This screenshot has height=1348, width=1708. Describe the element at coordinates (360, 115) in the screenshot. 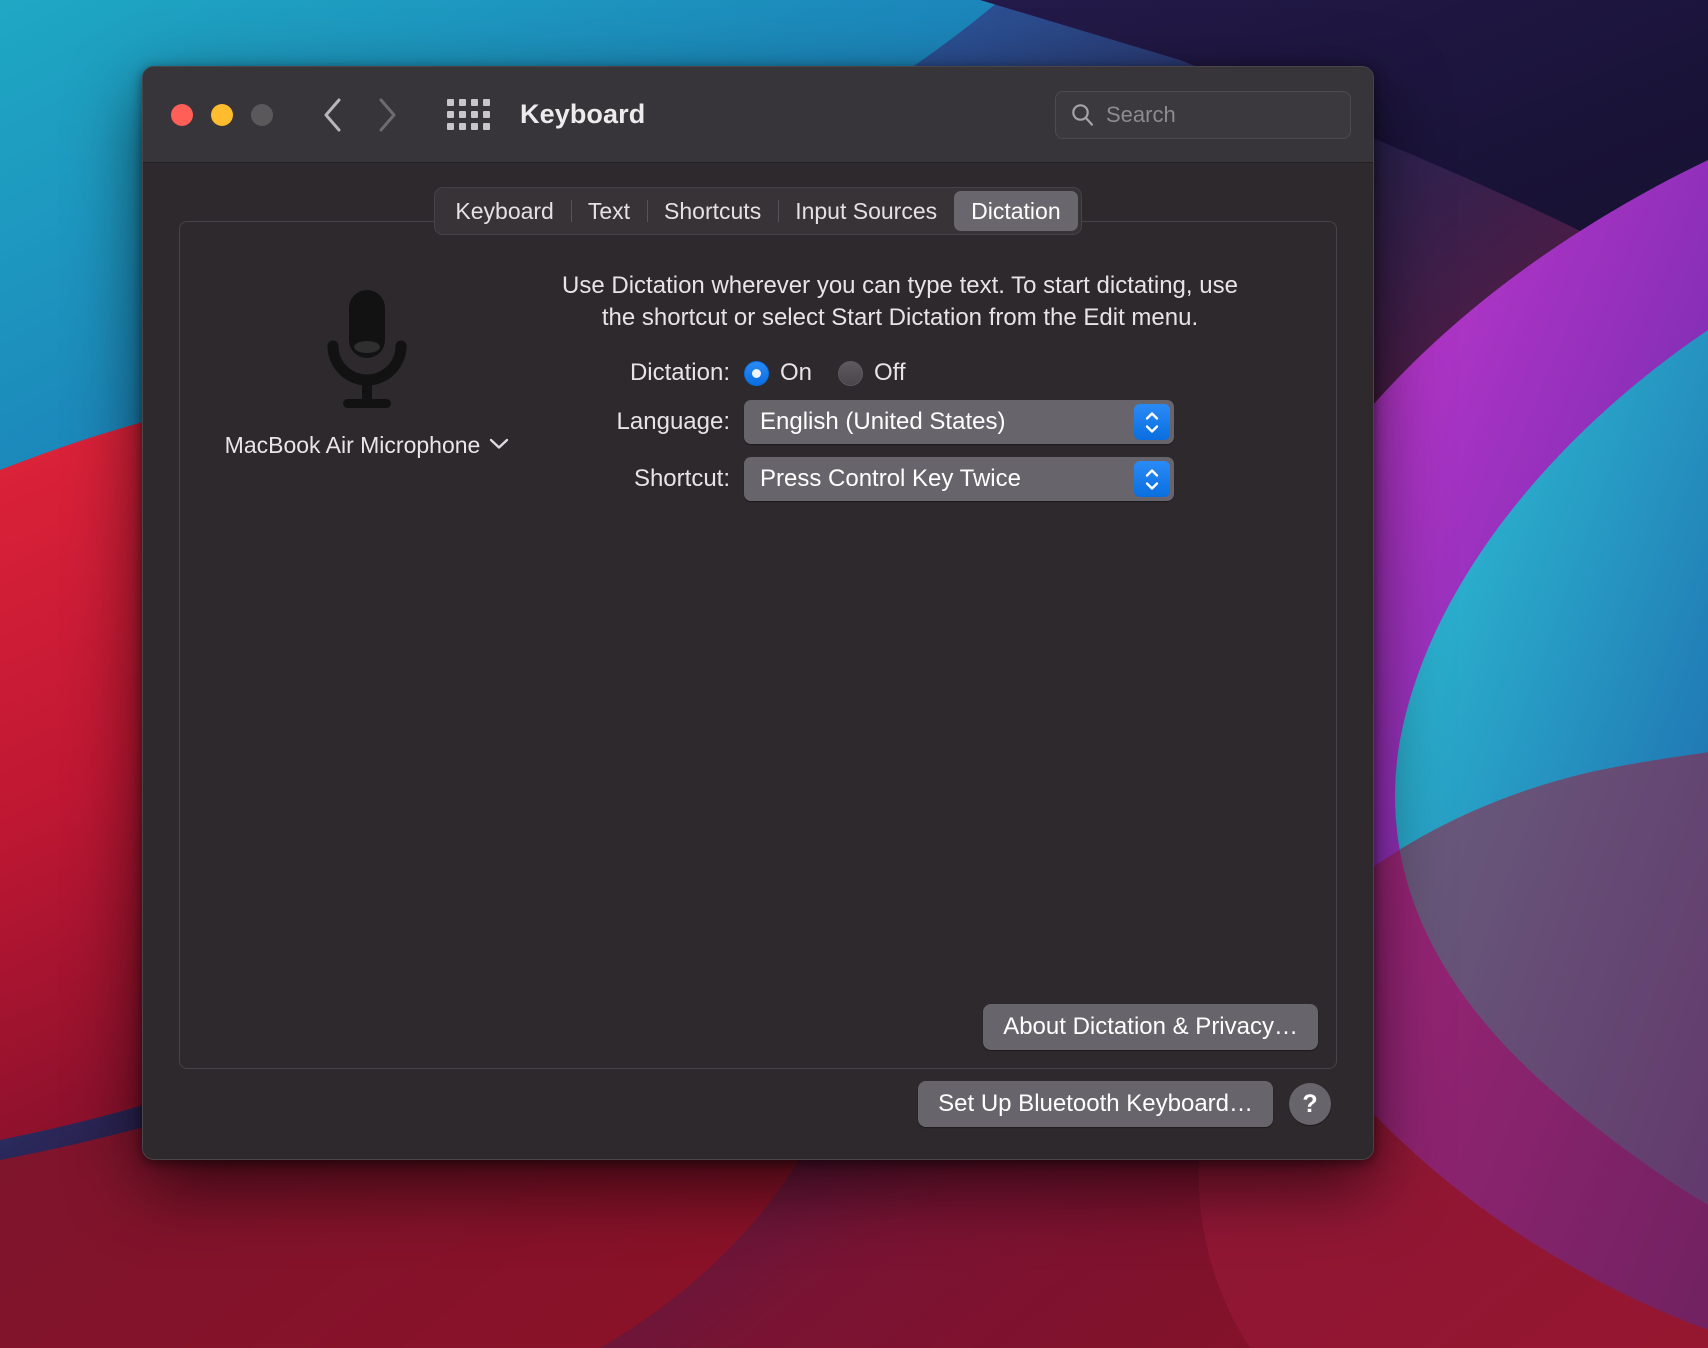

I see `navigation-buttons` at that location.